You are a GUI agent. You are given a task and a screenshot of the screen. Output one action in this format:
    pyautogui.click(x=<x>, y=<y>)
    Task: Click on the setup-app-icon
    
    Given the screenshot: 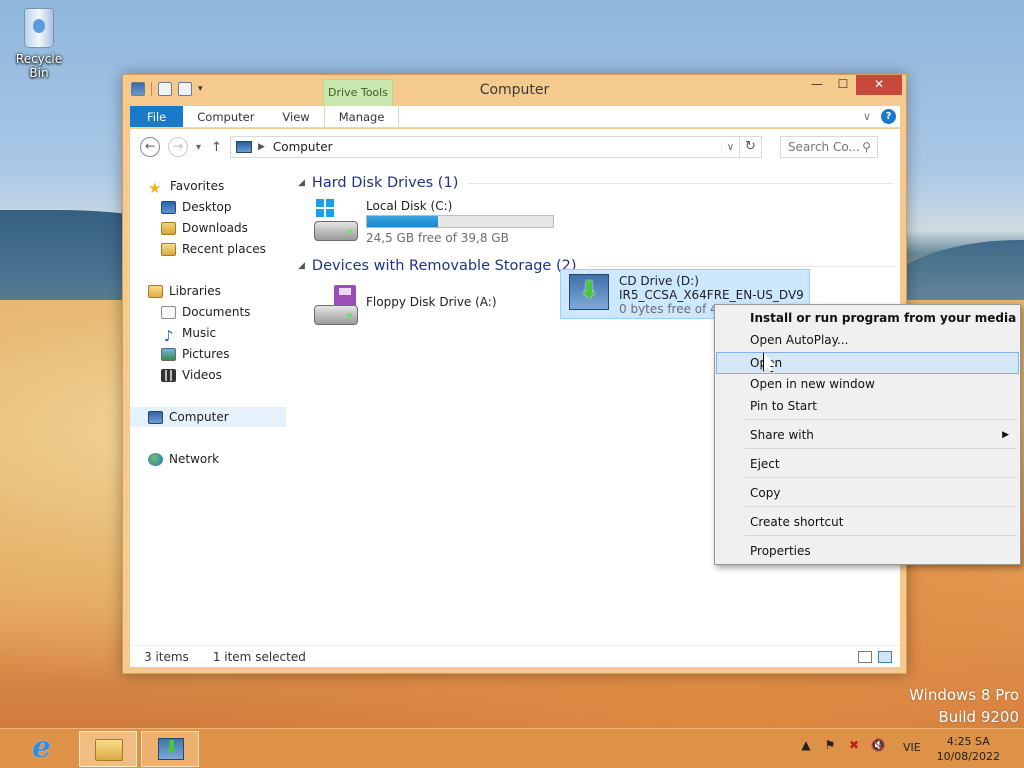 What is the action you would take?
    pyautogui.click(x=171, y=748)
    